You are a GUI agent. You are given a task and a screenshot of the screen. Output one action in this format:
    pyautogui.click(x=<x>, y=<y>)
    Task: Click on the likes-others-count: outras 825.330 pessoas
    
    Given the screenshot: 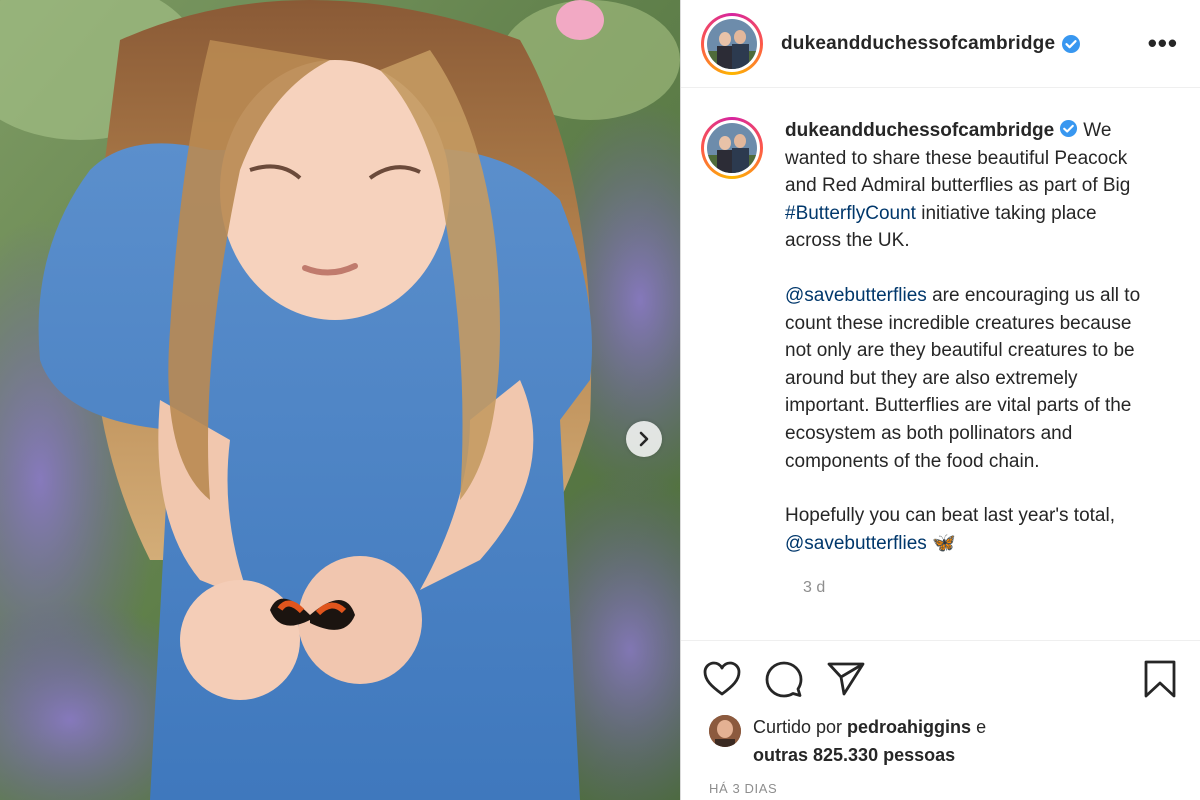 What is the action you would take?
    pyautogui.click(x=854, y=755)
    